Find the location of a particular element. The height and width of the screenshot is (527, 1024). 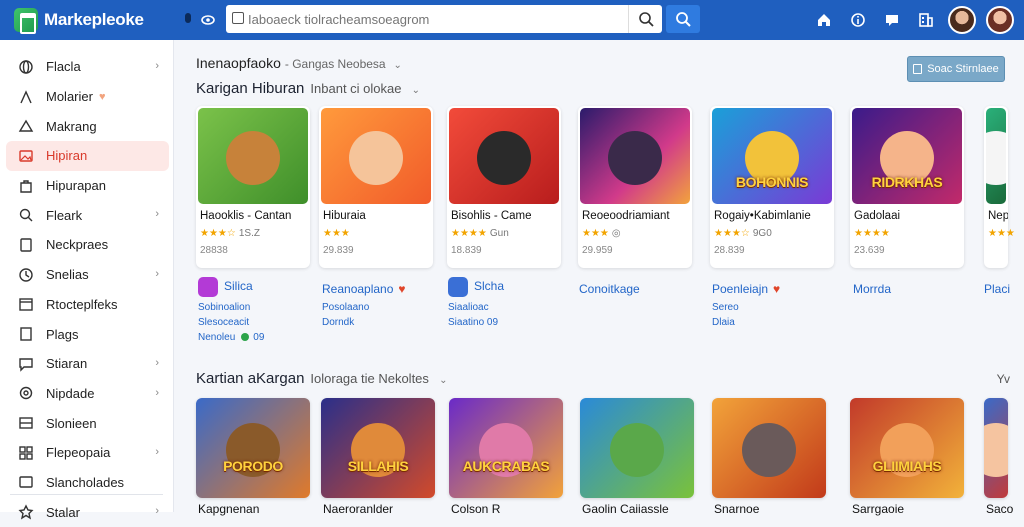

sidebar-item: Hipiran is located at coordinates (87, 156).